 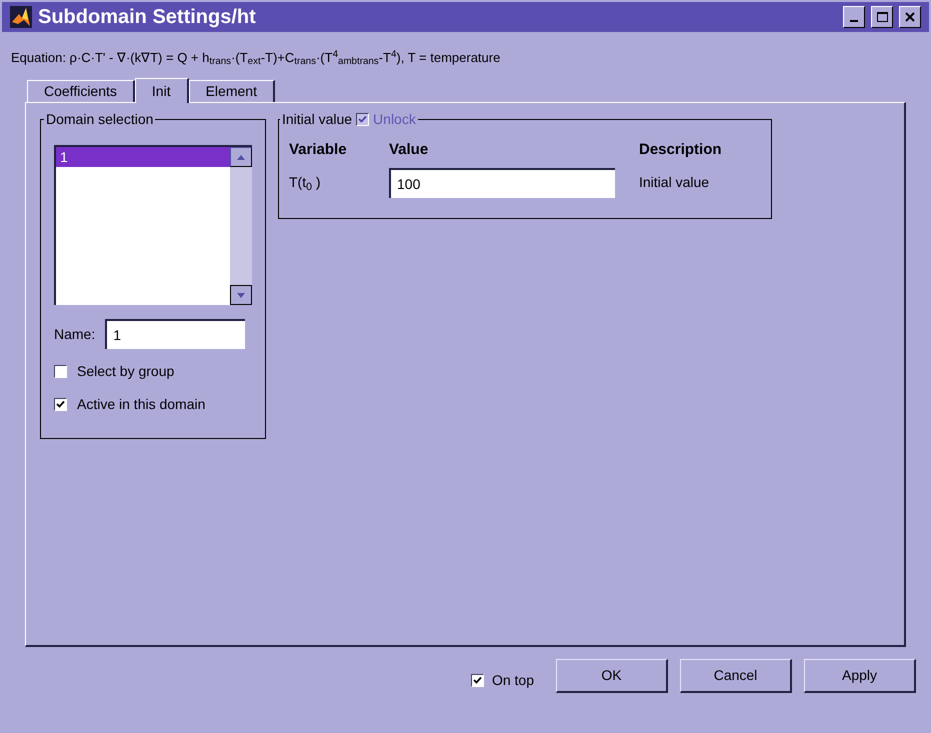 I want to click on checkbox-label: Select by group, so click(x=125, y=371).